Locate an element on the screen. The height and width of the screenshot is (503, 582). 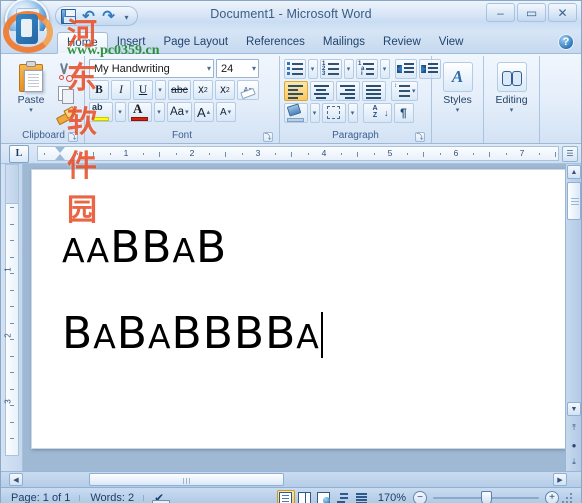
scroll-right-button: ▶ is located at coordinates (560, 479).